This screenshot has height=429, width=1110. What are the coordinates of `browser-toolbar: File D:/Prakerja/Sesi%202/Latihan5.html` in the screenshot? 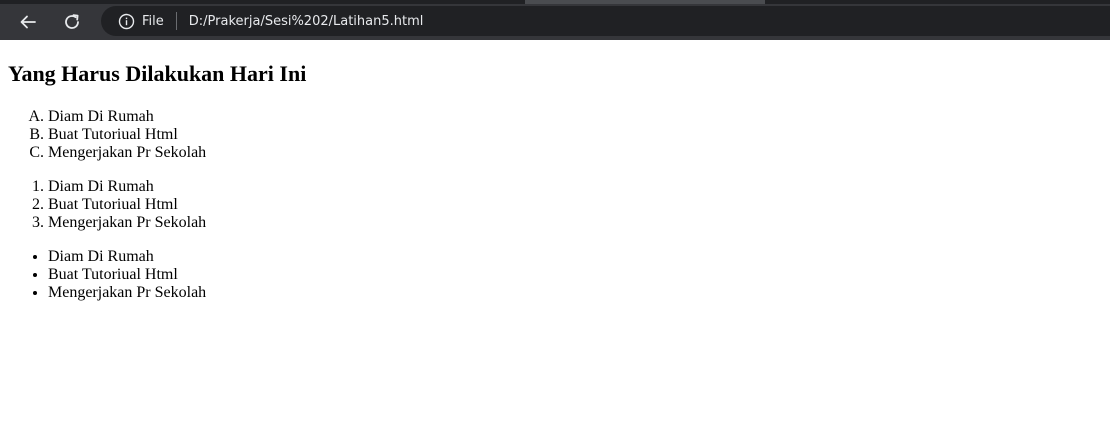 It's located at (555, 20).